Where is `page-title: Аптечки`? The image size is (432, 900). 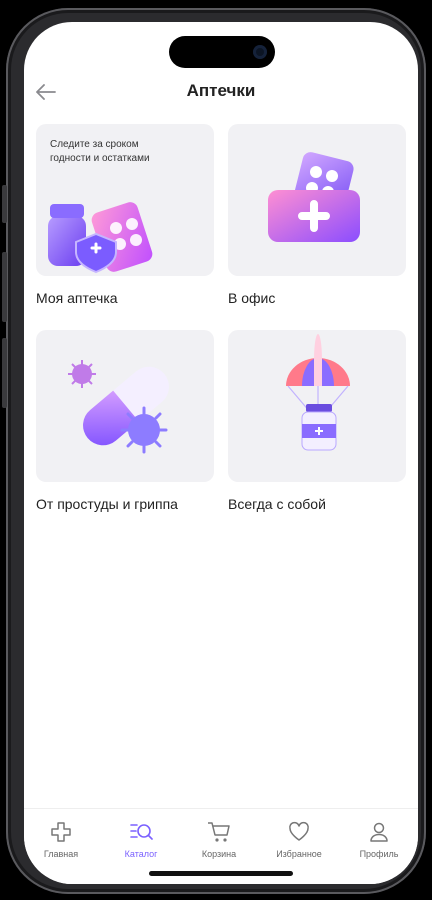 page-title: Аптечки is located at coordinates (221, 90).